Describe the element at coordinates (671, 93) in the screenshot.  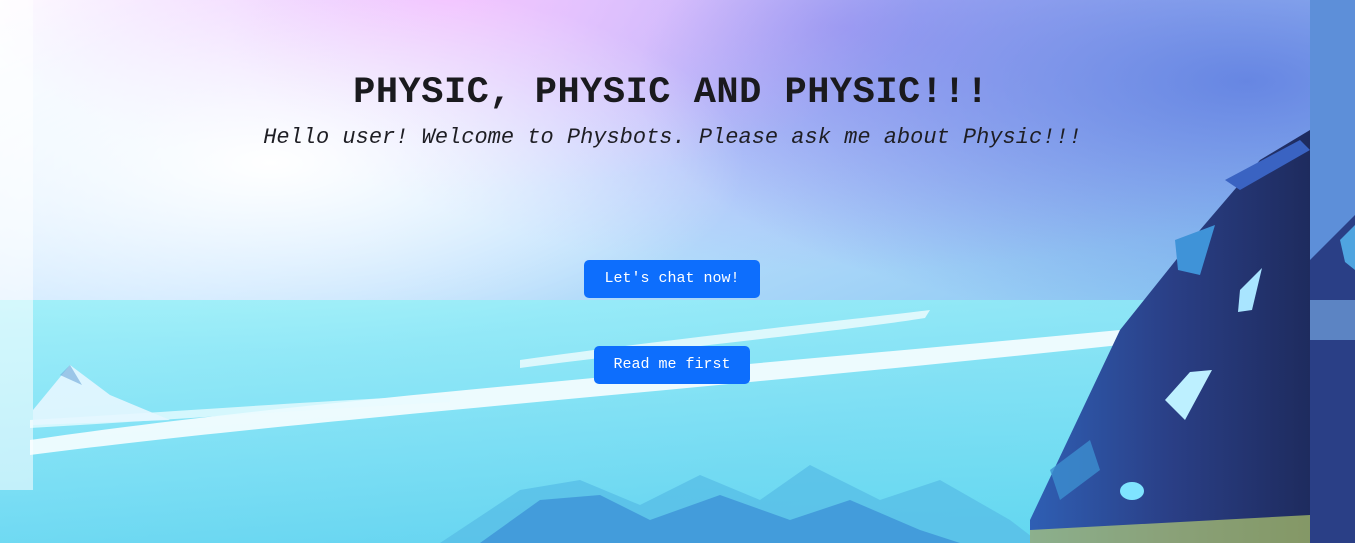
I see `page-title: PHYSIC, PHYSIC AND PHYSIC!!!` at that location.